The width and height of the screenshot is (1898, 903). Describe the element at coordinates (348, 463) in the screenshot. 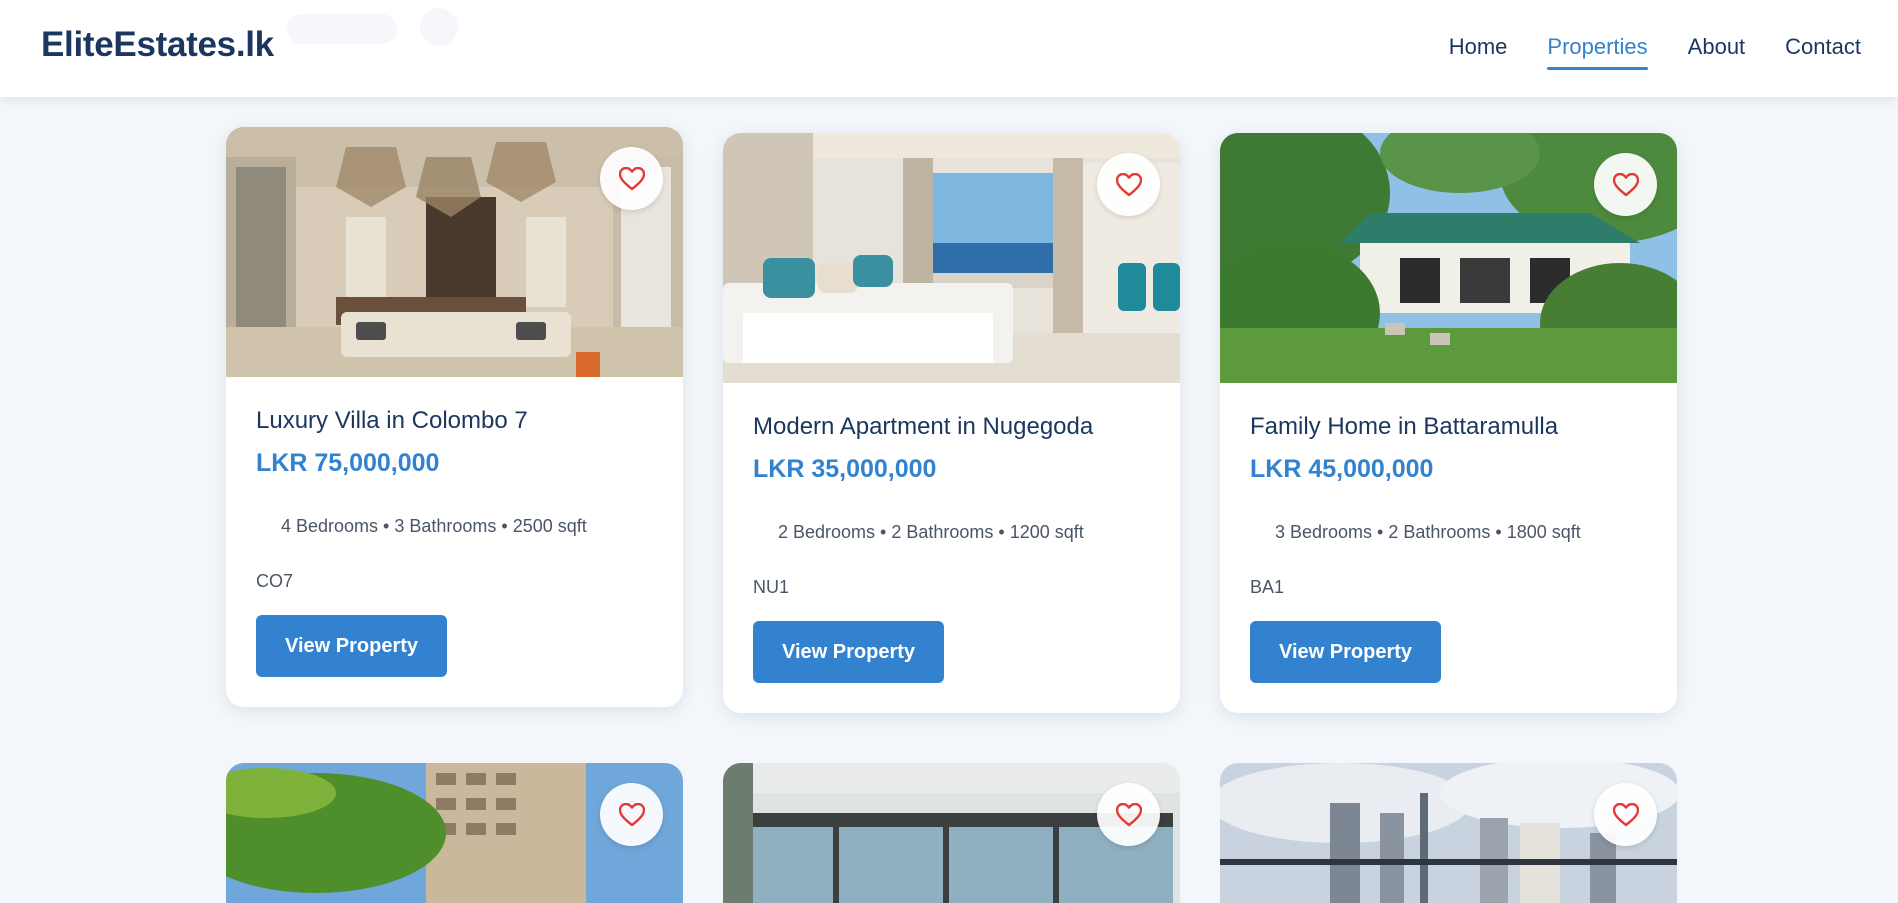

I see `property-price: LKR 75,000,000` at that location.